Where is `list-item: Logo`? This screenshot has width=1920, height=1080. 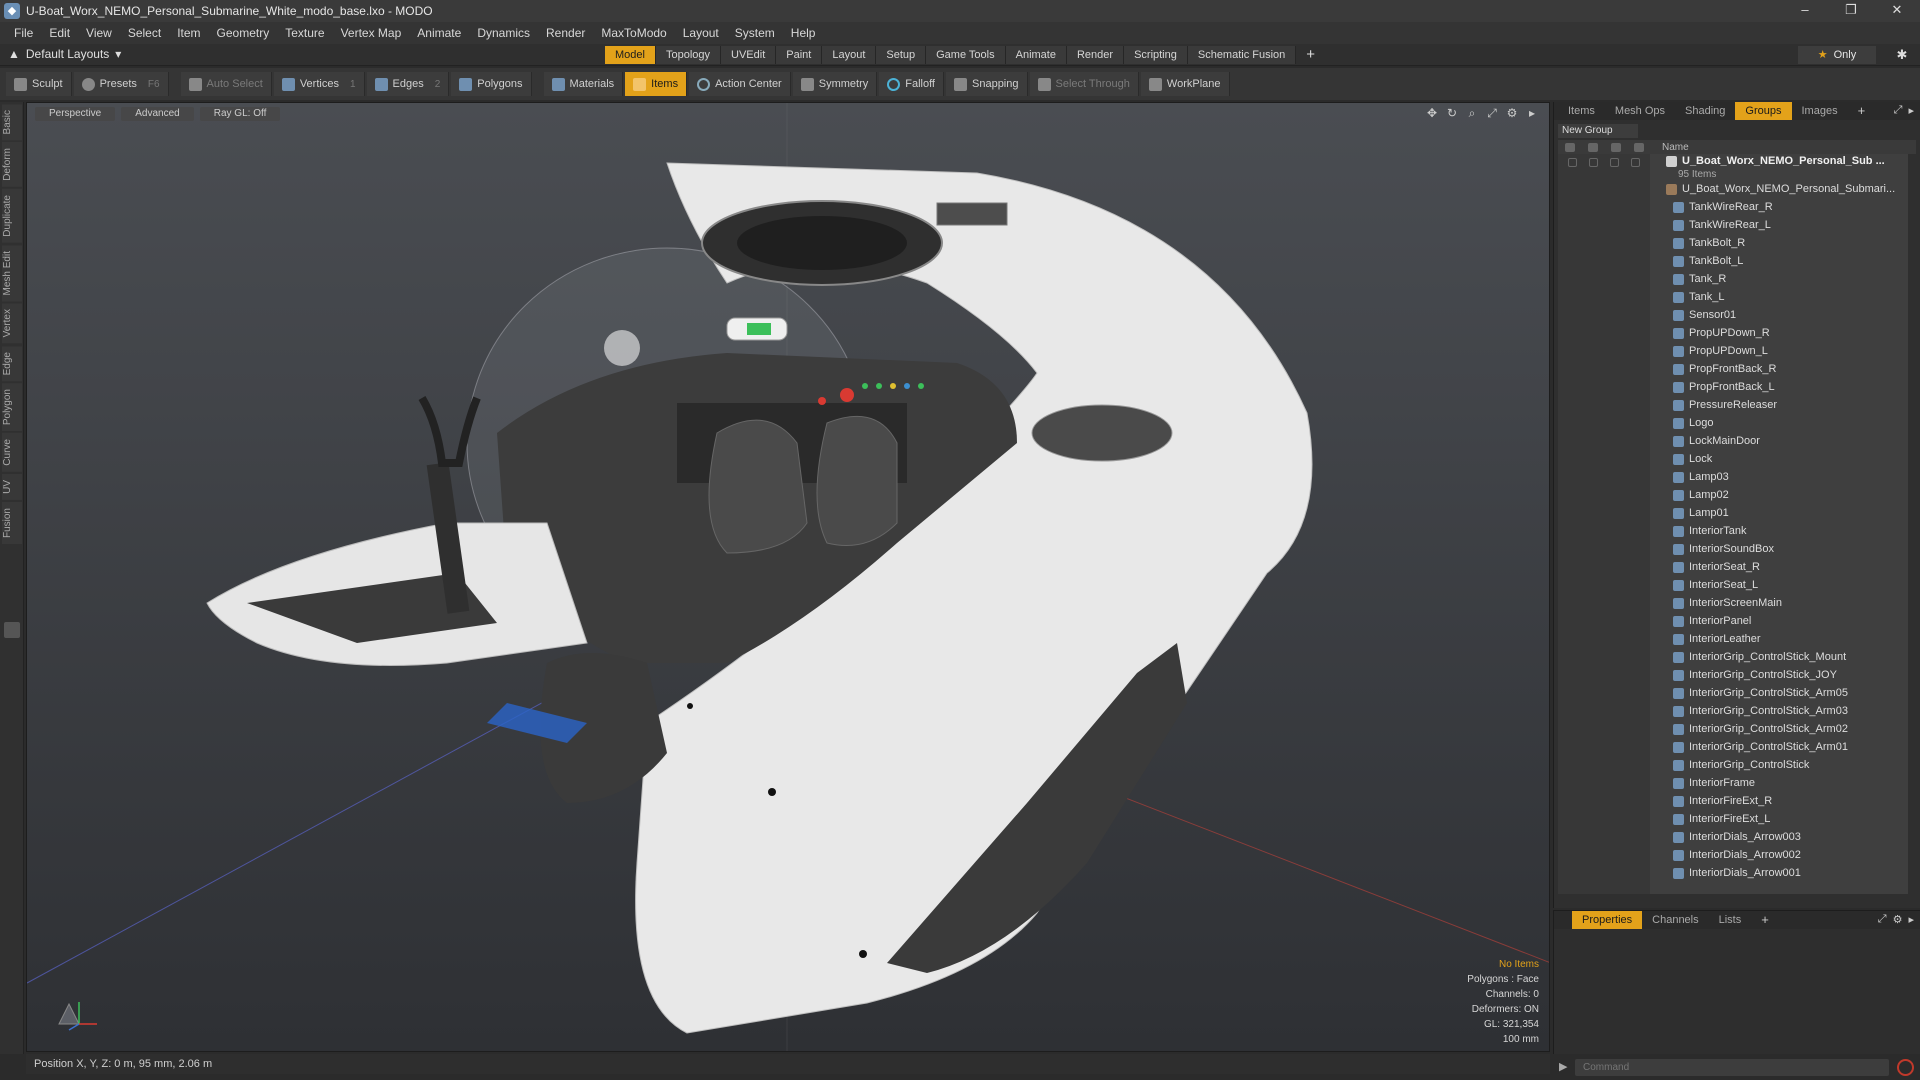
list-item: Logo is located at coordinates (1737, 423).